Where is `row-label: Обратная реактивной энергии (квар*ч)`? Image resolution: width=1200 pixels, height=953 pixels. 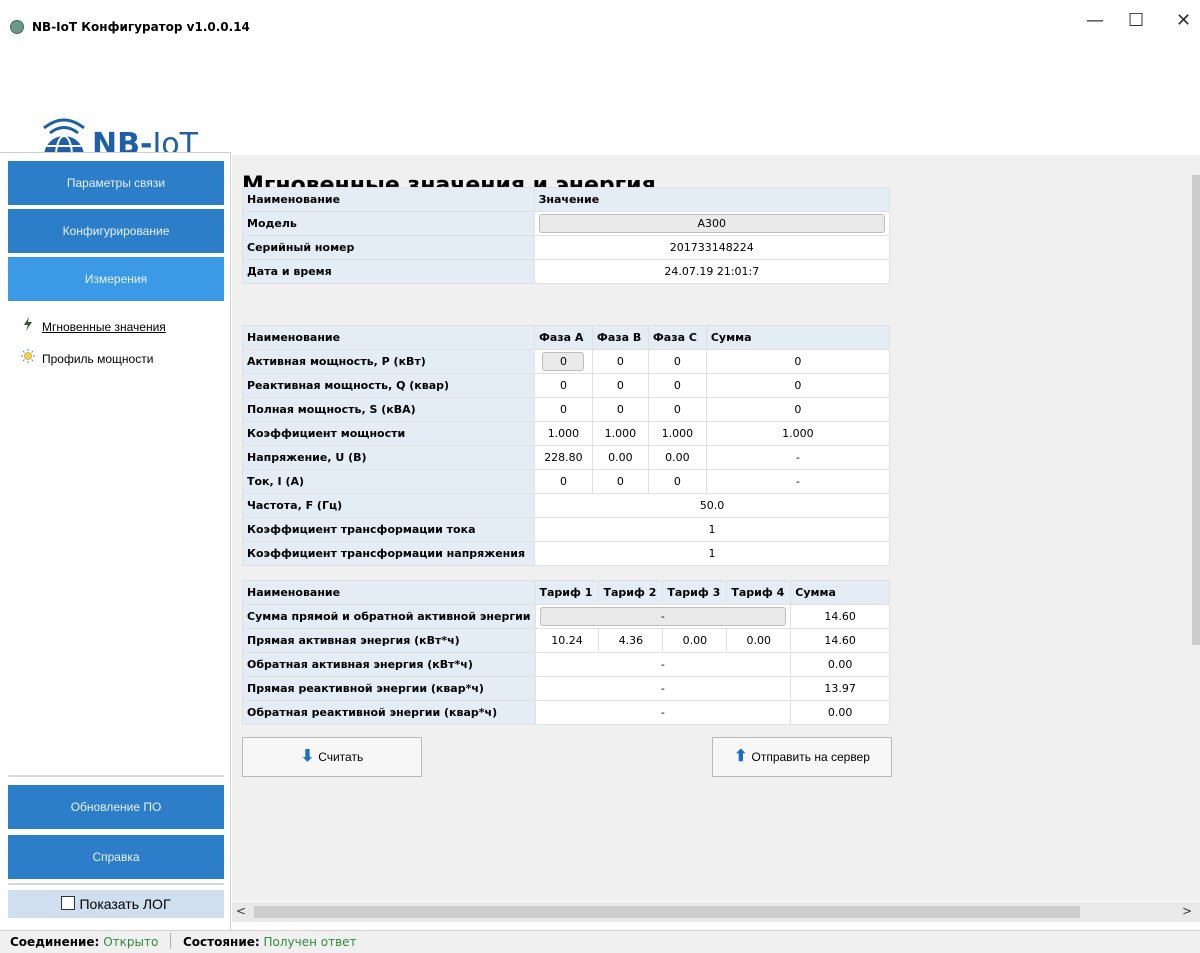 row-label: Обратная реактивной энергии (квар*ч) is located at coordinates (389, 712).